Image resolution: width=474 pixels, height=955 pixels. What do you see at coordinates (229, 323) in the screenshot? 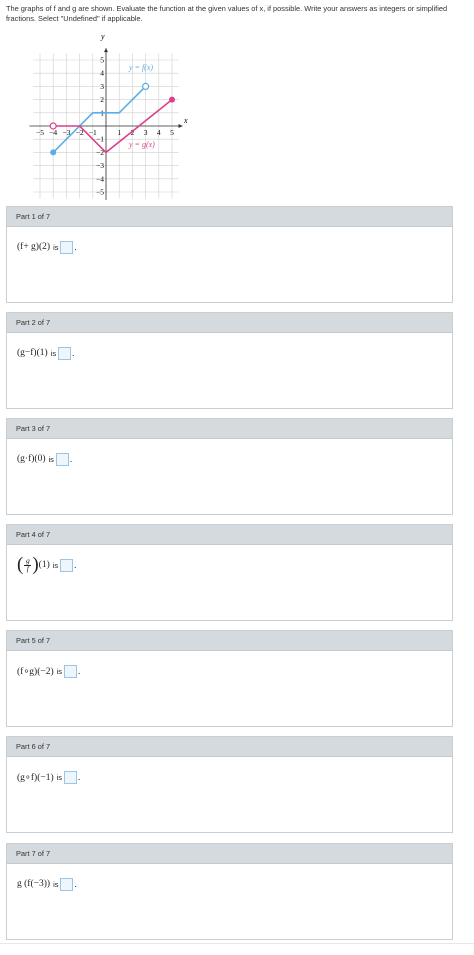
I see `part-header: Part 2 of 7` at bounding box center [229, 323].